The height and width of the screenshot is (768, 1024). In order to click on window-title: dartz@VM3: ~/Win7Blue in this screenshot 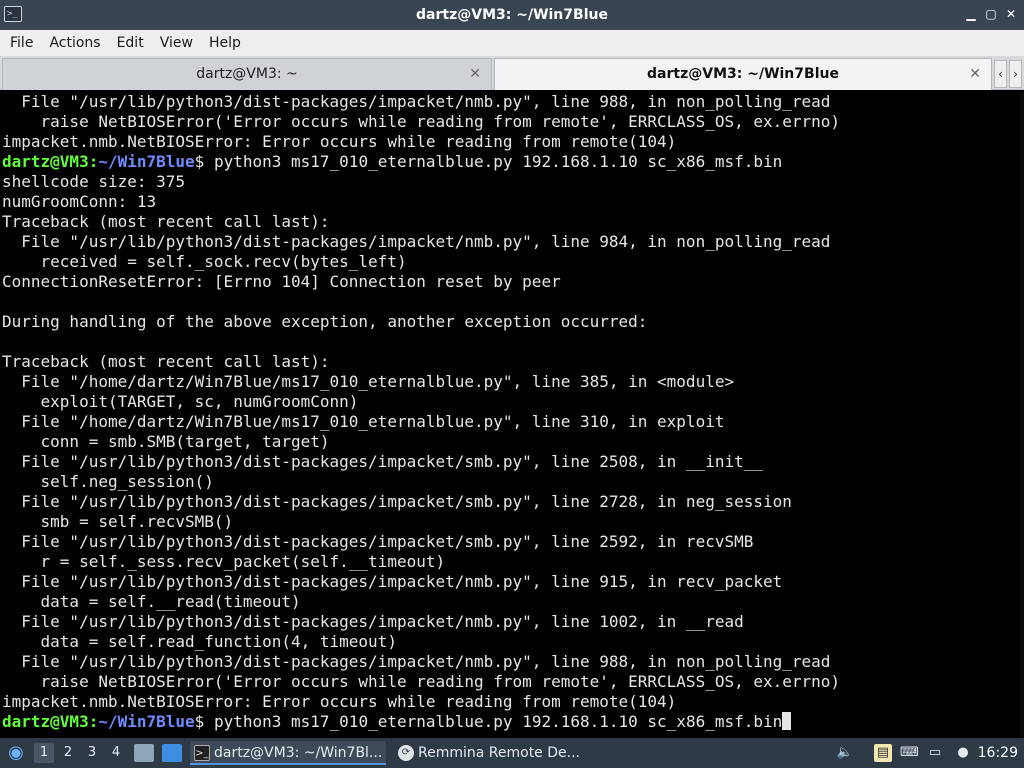, I will do `click(512, 15)`.